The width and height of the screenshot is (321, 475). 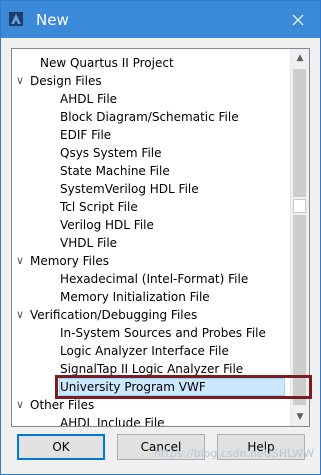 I want to click on tree-item-label: Hexadecimal (Intel-Format) File, so click(x=154, y=279).